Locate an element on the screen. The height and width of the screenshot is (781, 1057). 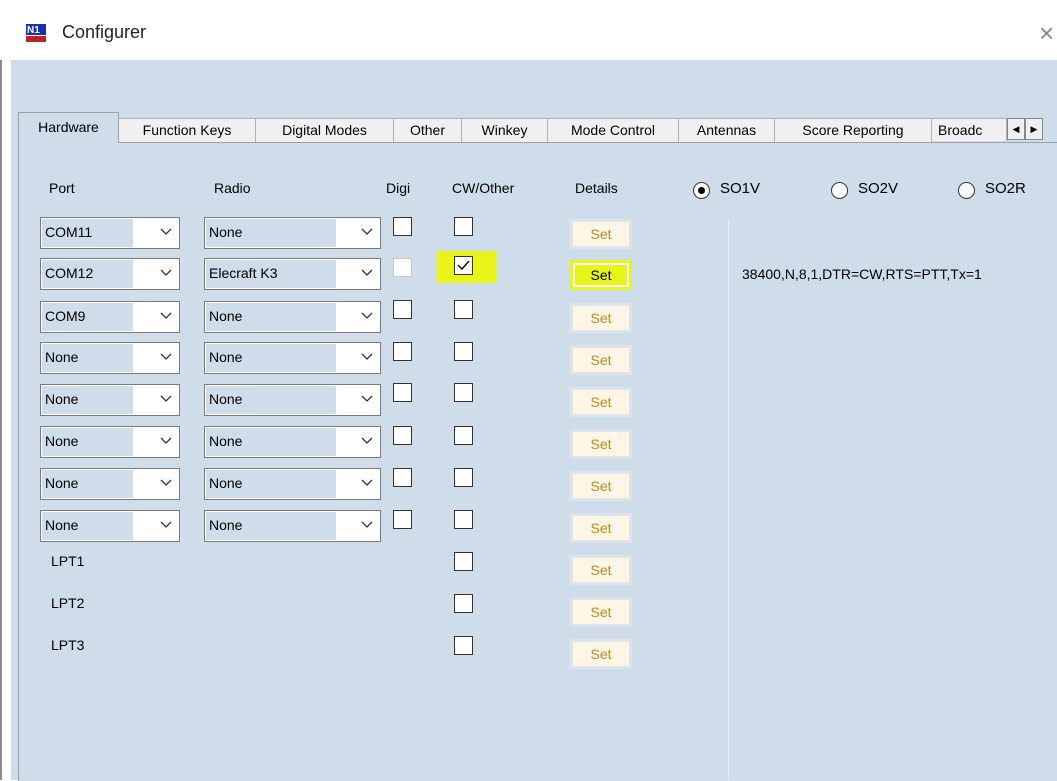
tab-score-reporting: Score Reporting is located at coordinates (853, 130).